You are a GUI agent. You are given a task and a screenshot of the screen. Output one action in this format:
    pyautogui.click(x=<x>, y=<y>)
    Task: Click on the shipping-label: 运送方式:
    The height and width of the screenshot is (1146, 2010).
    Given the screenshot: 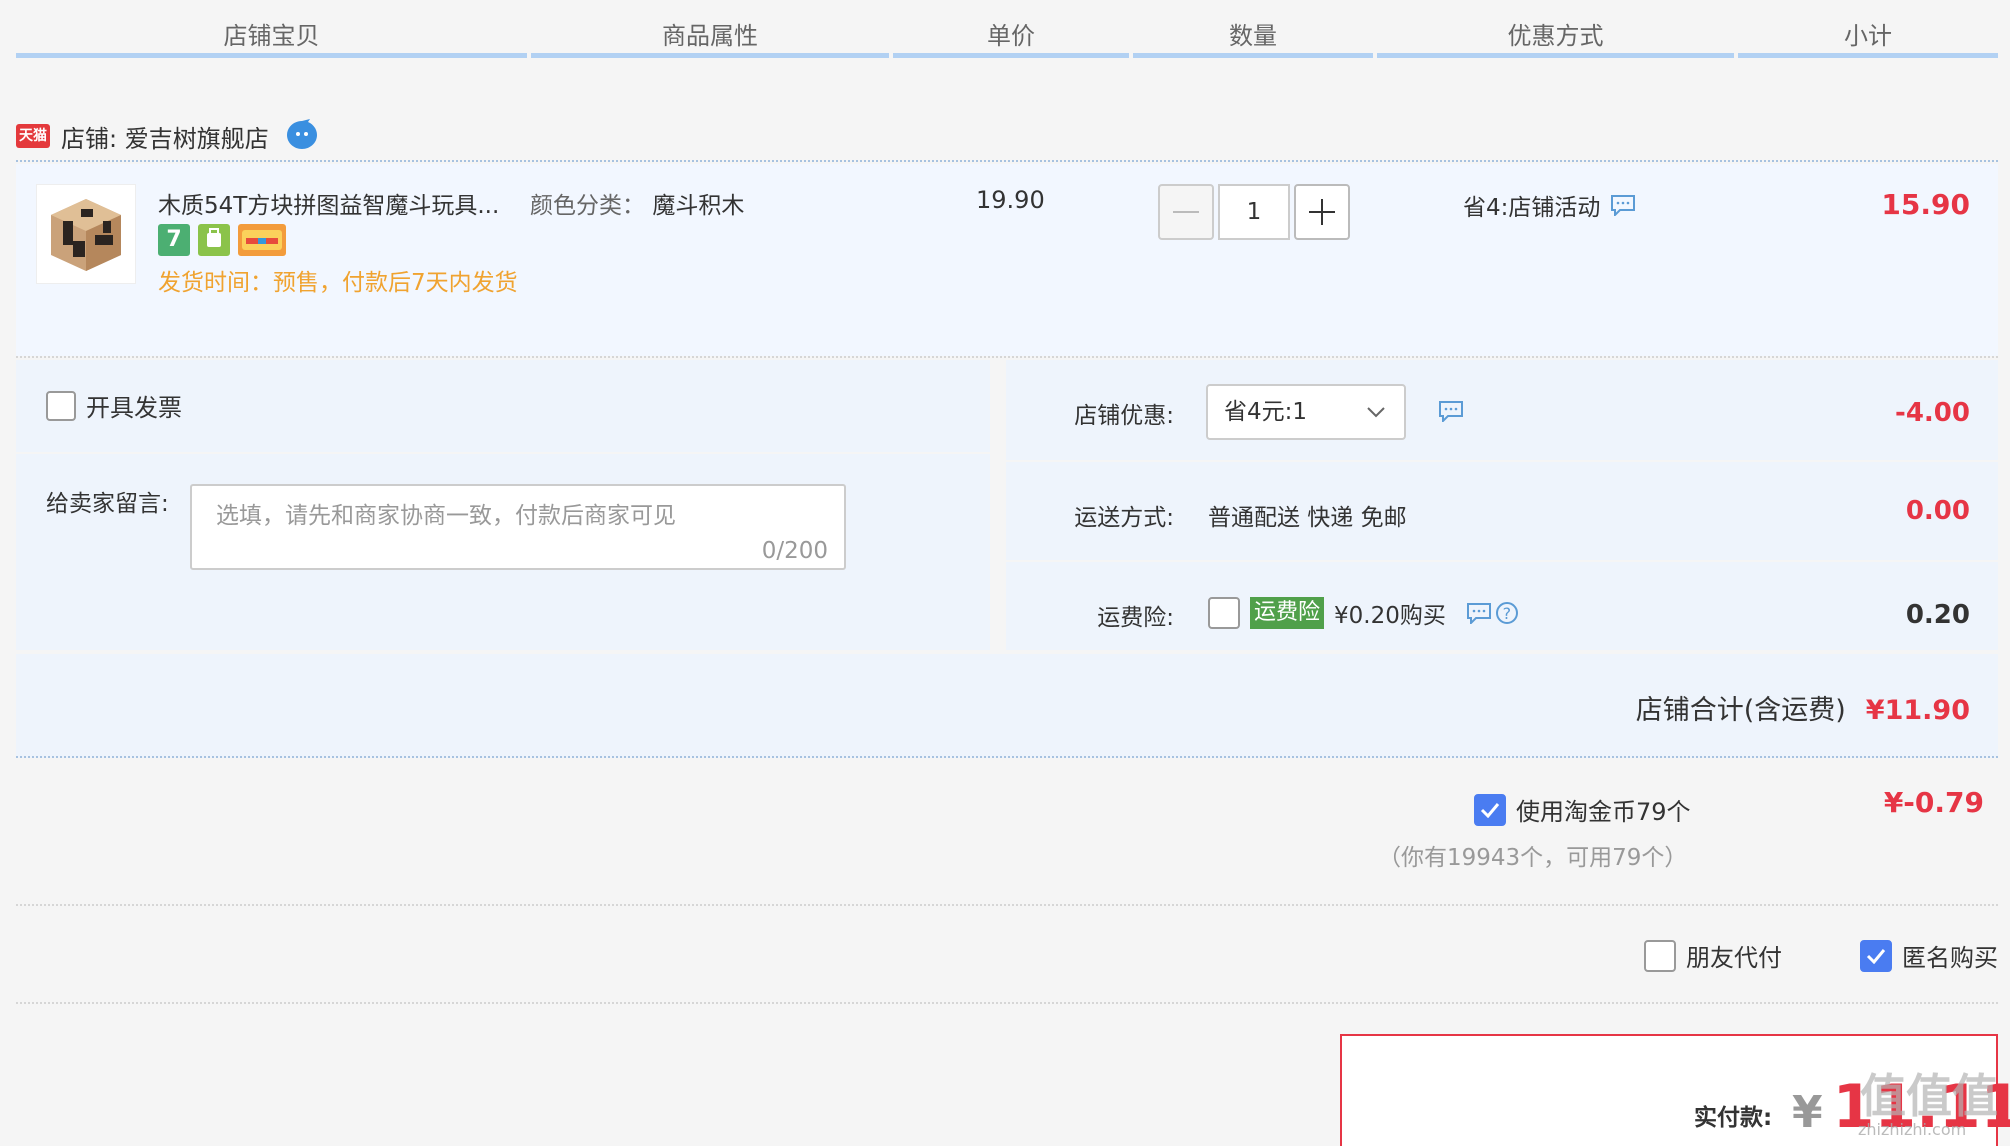 What is the action you would take?
    pyautogui.click(x=1124, y=518)
    